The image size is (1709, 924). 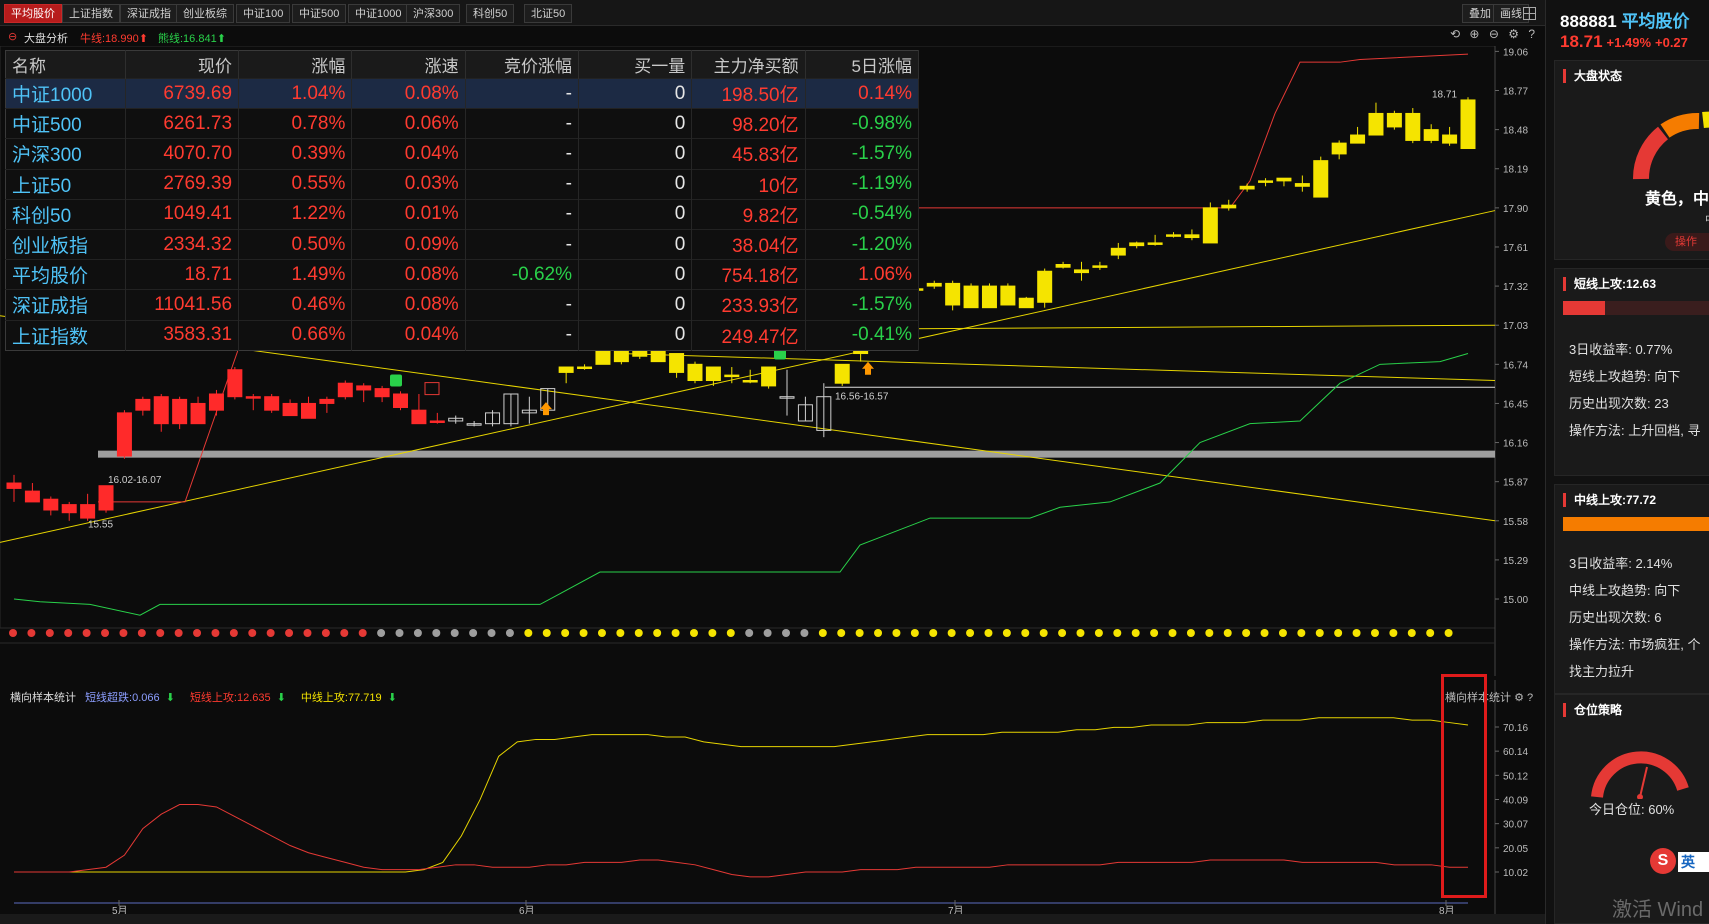 I want to click on y-tick-label: 15.87, so click(x=1515, y=483).